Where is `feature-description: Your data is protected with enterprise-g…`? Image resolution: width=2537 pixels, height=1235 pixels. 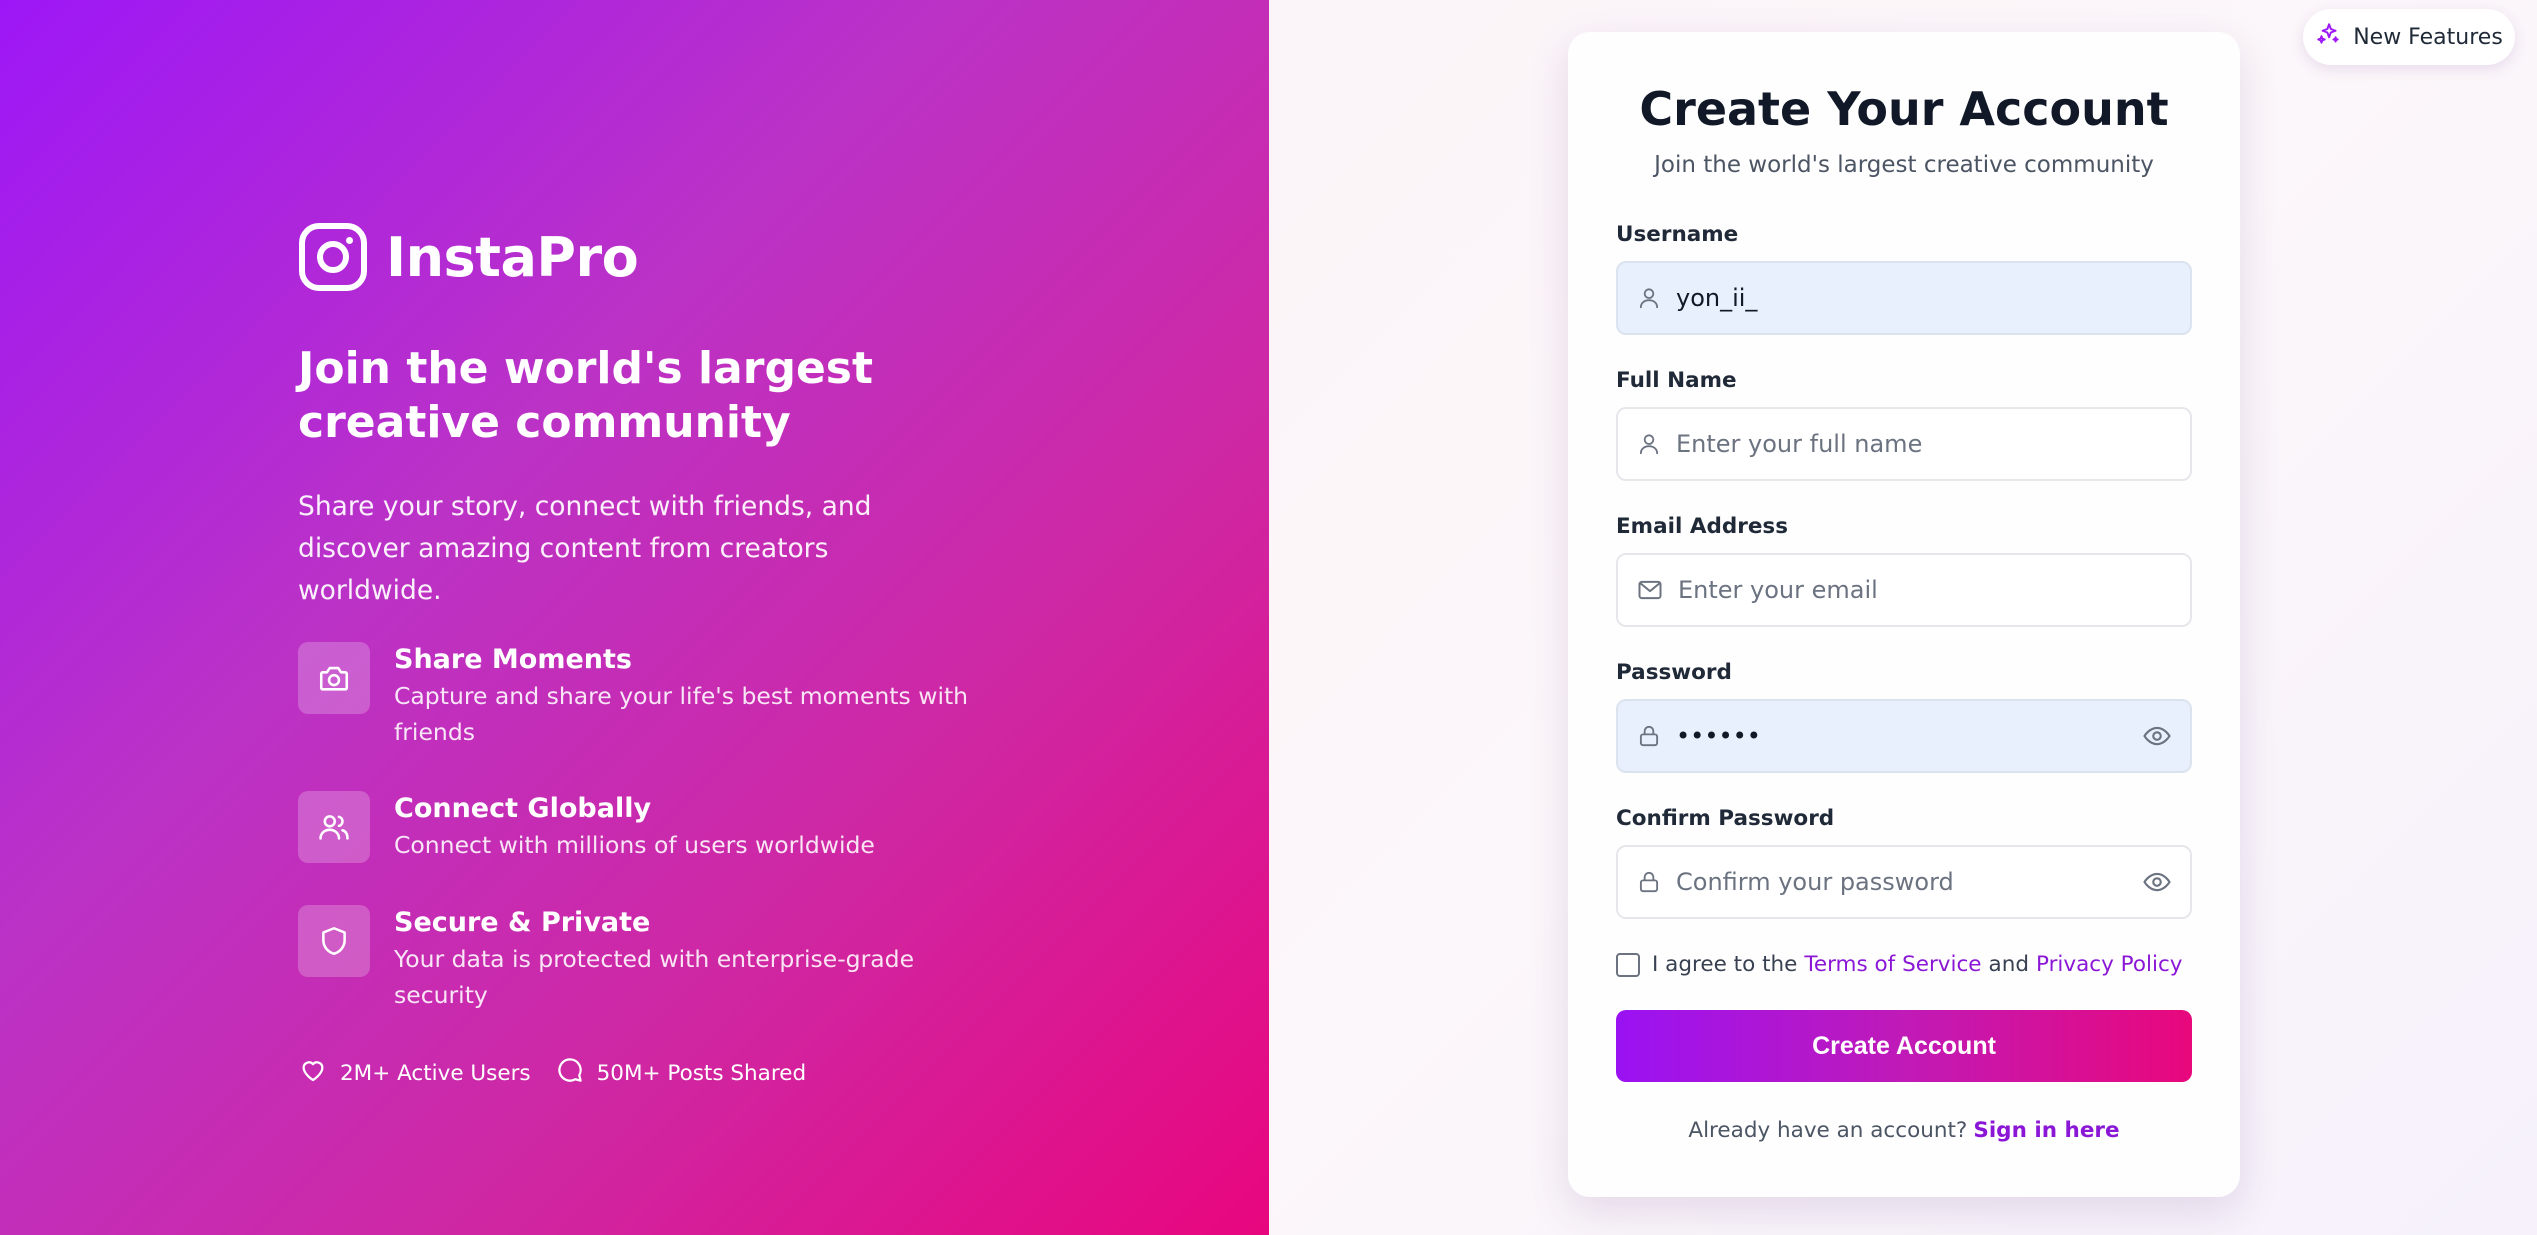 feature-description: Your data is protected with enterprise-g… is located at coordinates (654, 977).